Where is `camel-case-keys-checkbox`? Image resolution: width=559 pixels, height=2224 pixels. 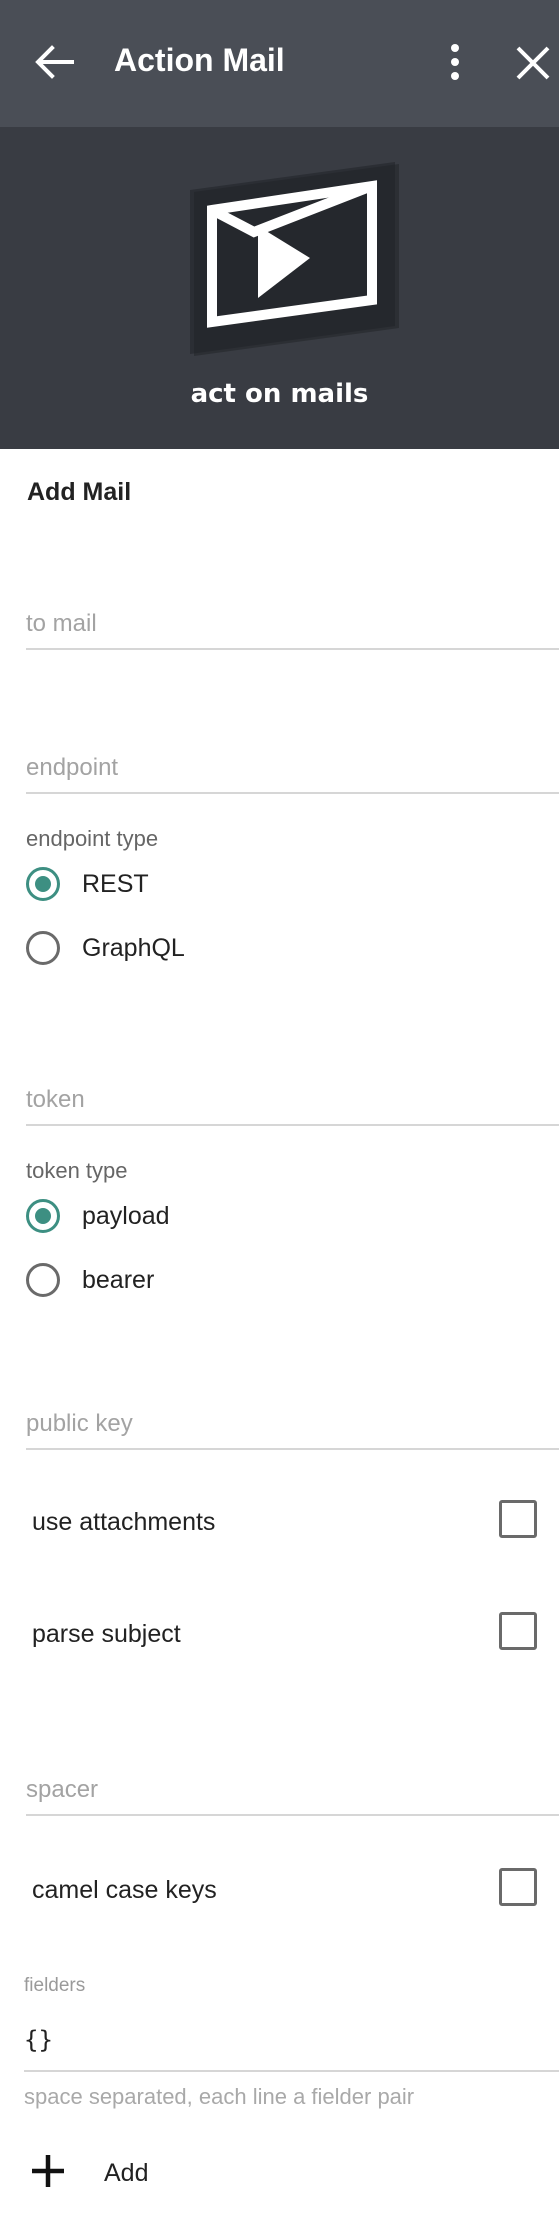
camel-case-keys-checkbox is located at coordinates (518, 1887).